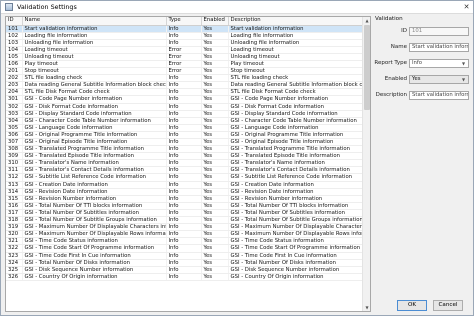 The image size is (474, 316). What do you see at coordinates (390, 63) in the screenshot?
I see `report-type-label: Report Type` at bounding box center [390, 63].